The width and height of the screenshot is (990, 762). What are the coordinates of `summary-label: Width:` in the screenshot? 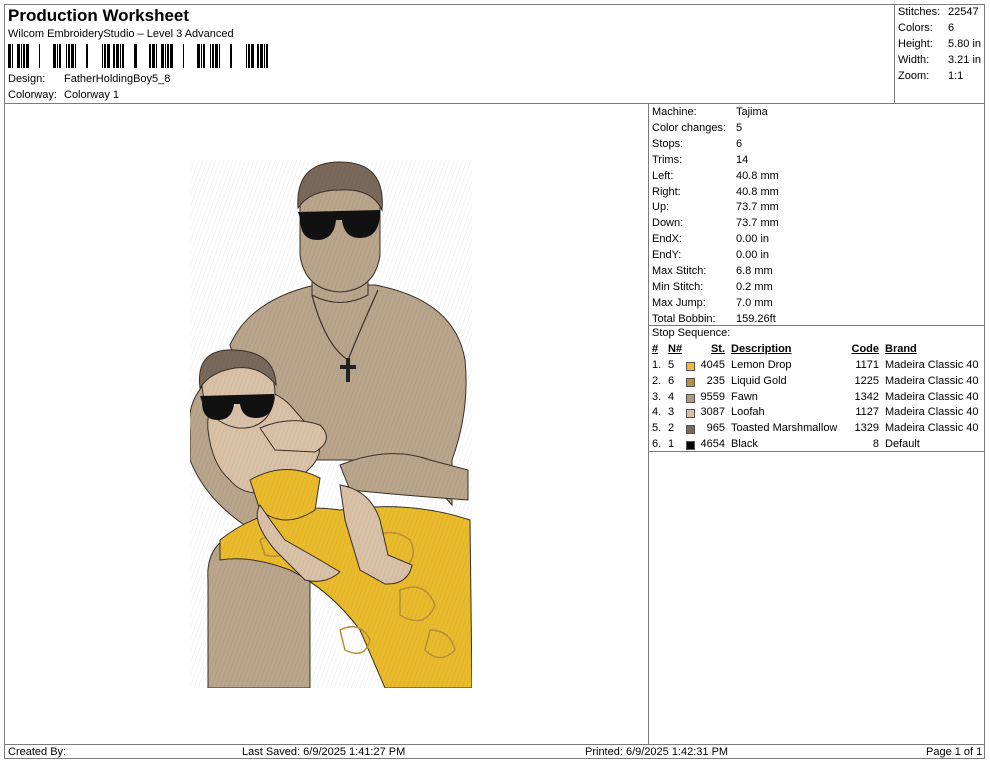 It's located at (914, 60).